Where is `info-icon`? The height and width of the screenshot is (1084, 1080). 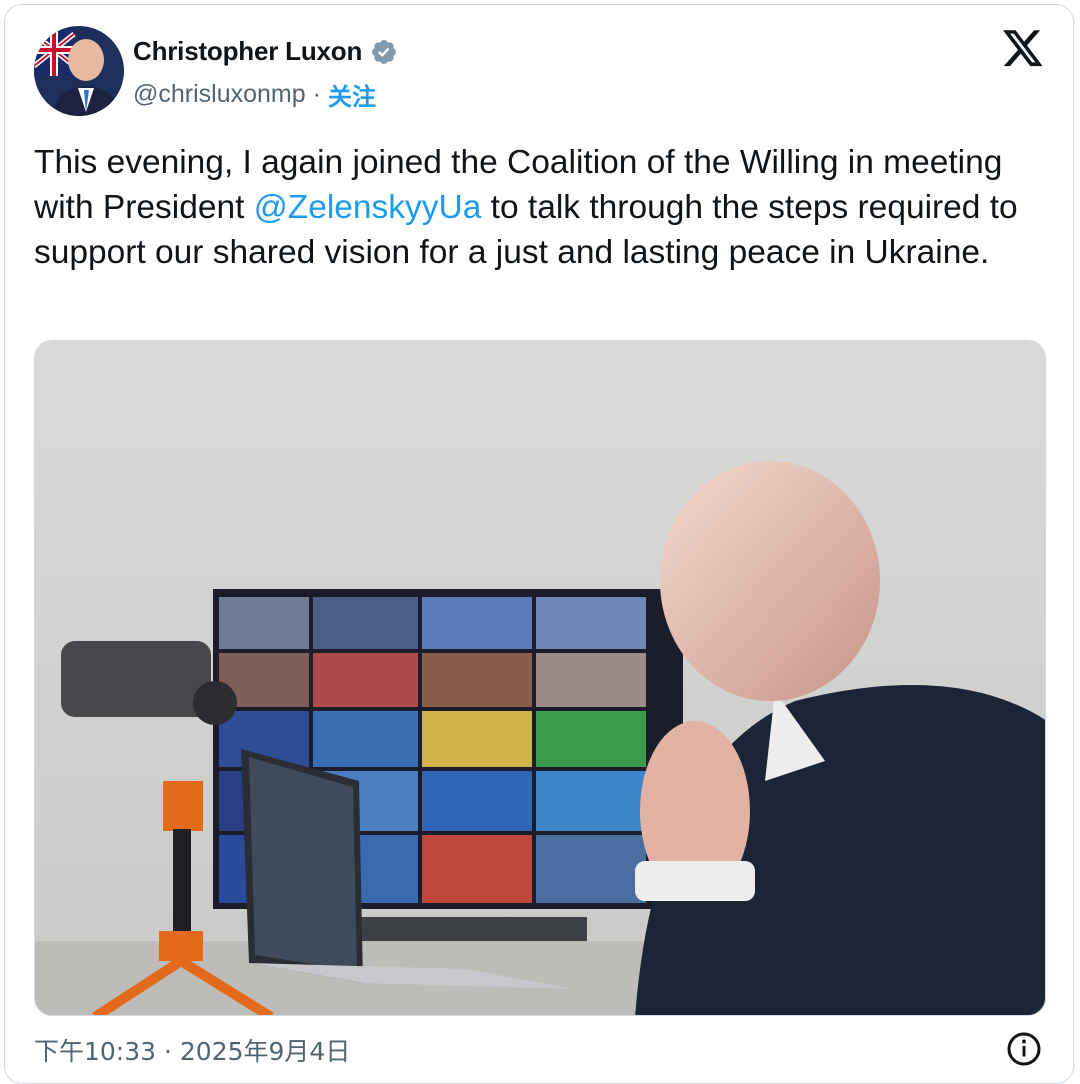 info-icon is located at coordinates (1024, 1049).